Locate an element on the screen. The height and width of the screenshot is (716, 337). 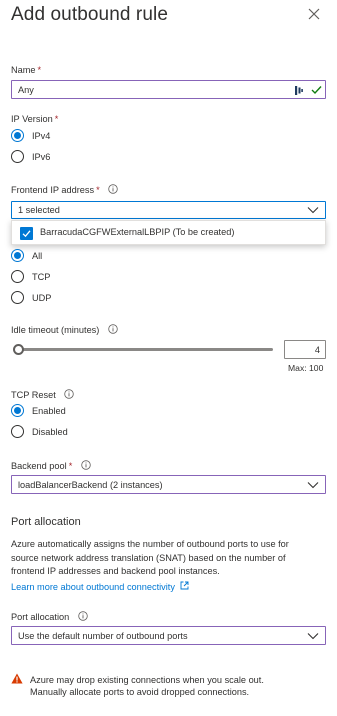
external-link-icon is located at coordinates (185, 585).